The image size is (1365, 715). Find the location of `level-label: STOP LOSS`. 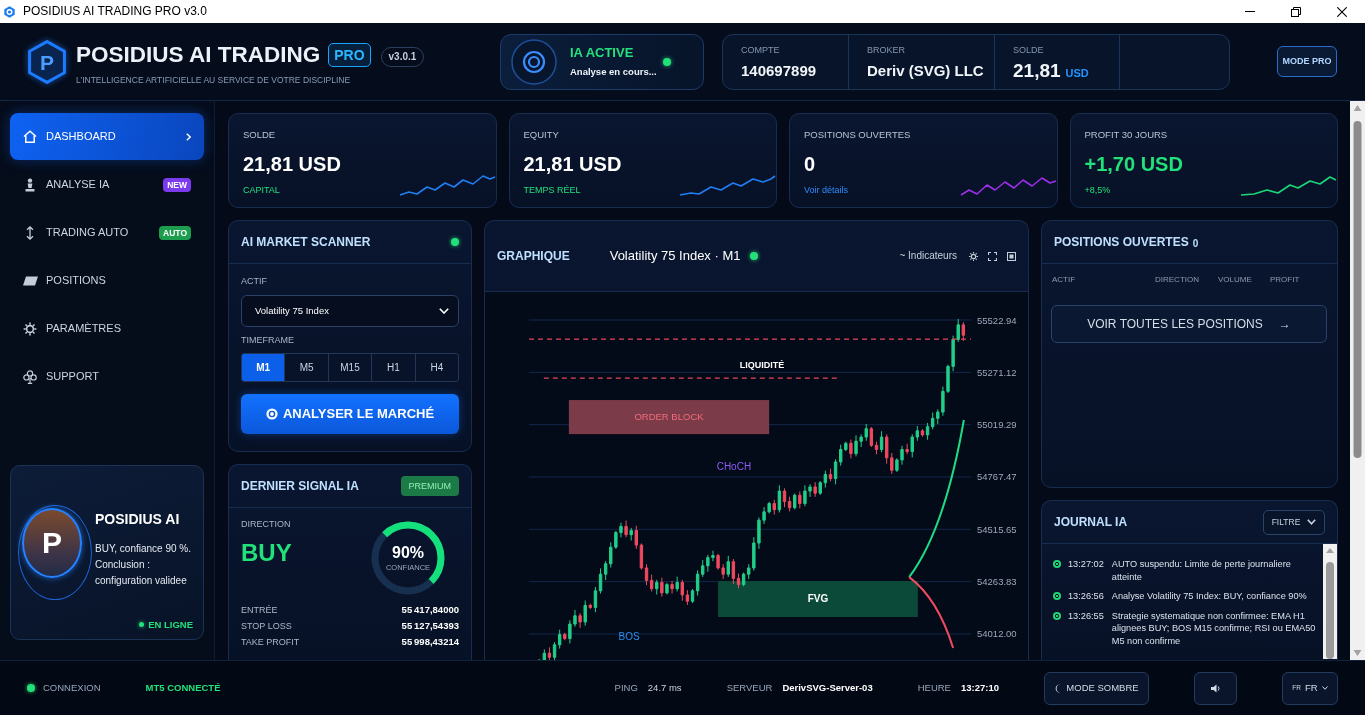

level-label: STOP LOSS is located at coordinates (266, 626).